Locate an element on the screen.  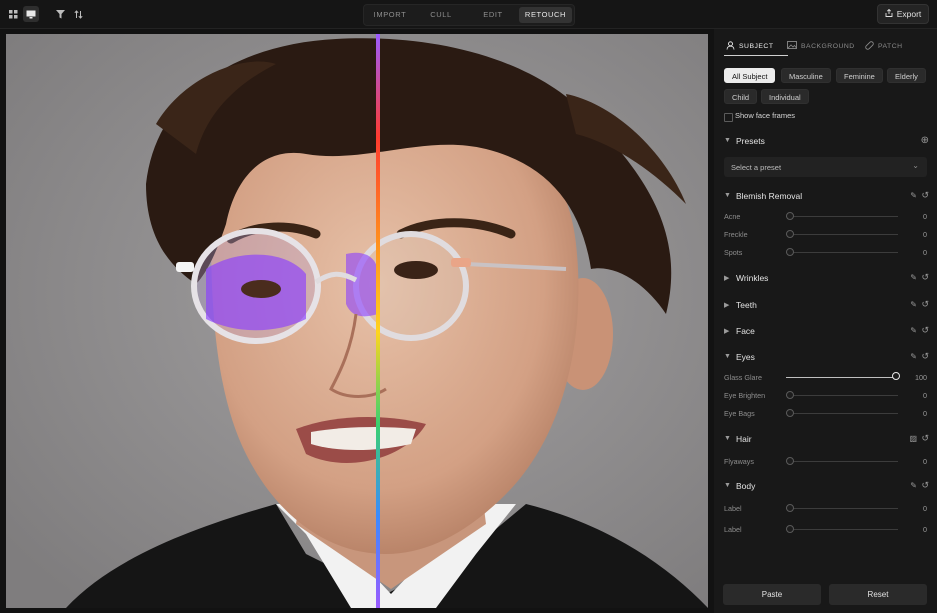
teeth-title: Teeth is located at coordinates (746, 305).